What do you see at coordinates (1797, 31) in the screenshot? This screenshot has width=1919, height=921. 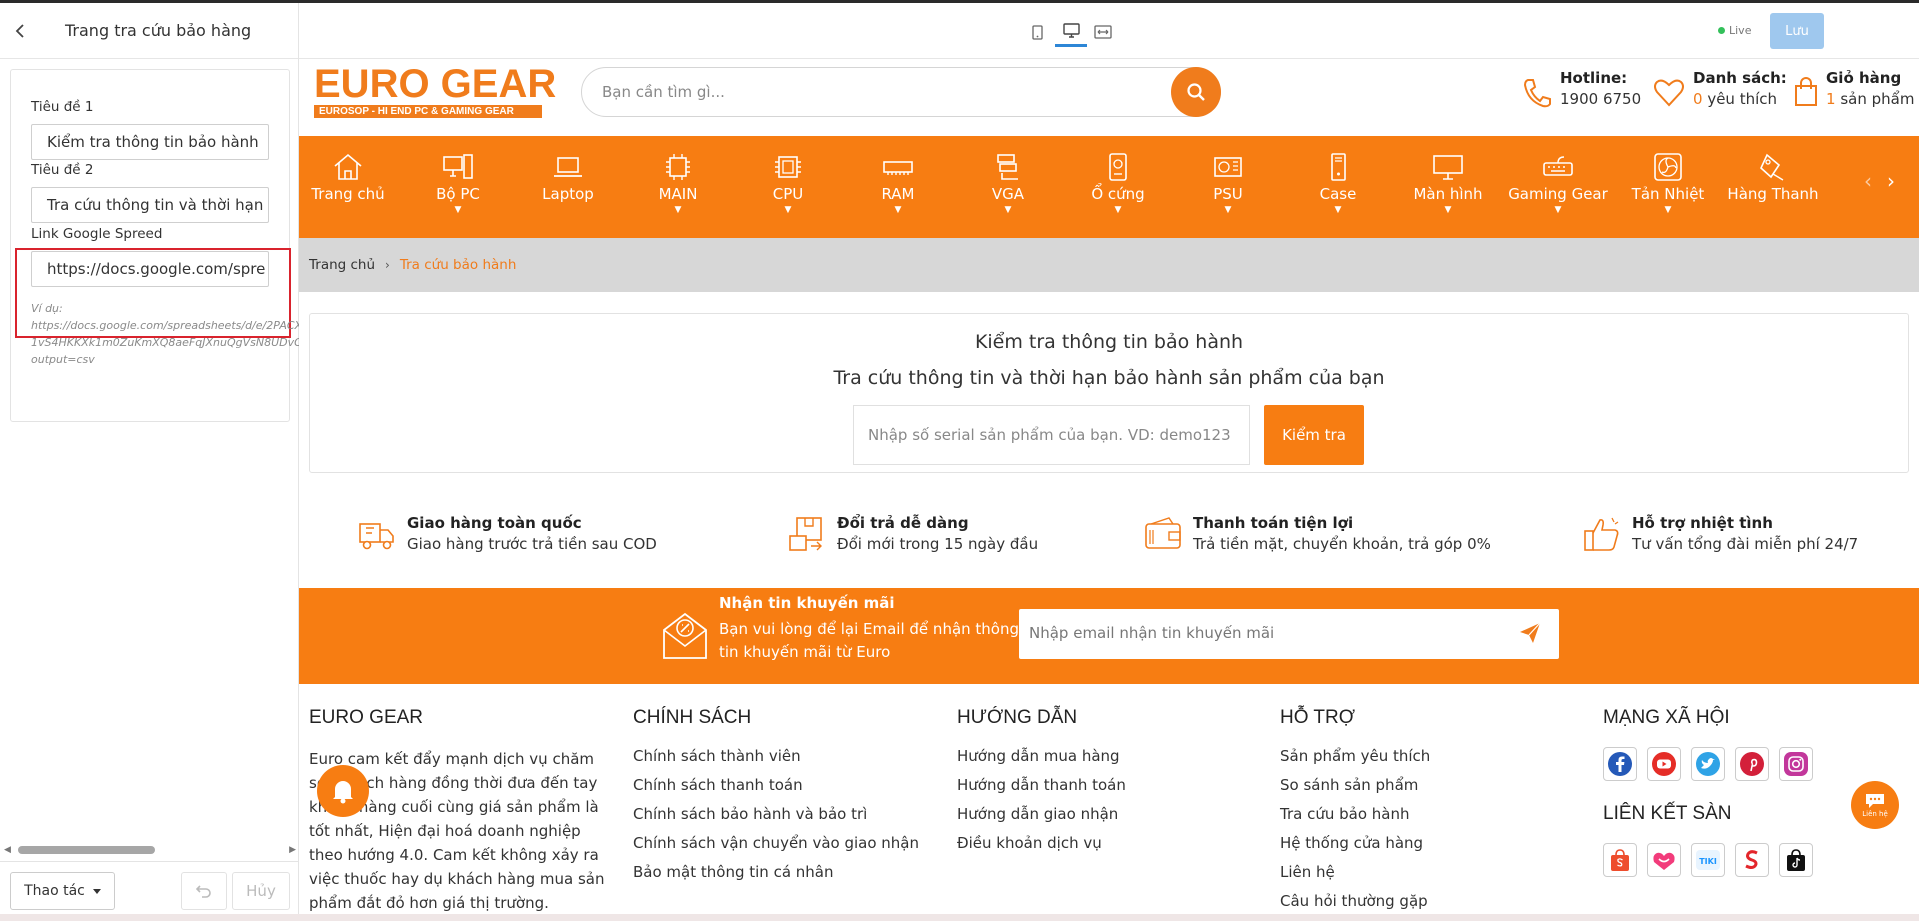 I see `save-button: Lưu` at bounding box center [1797, 31].